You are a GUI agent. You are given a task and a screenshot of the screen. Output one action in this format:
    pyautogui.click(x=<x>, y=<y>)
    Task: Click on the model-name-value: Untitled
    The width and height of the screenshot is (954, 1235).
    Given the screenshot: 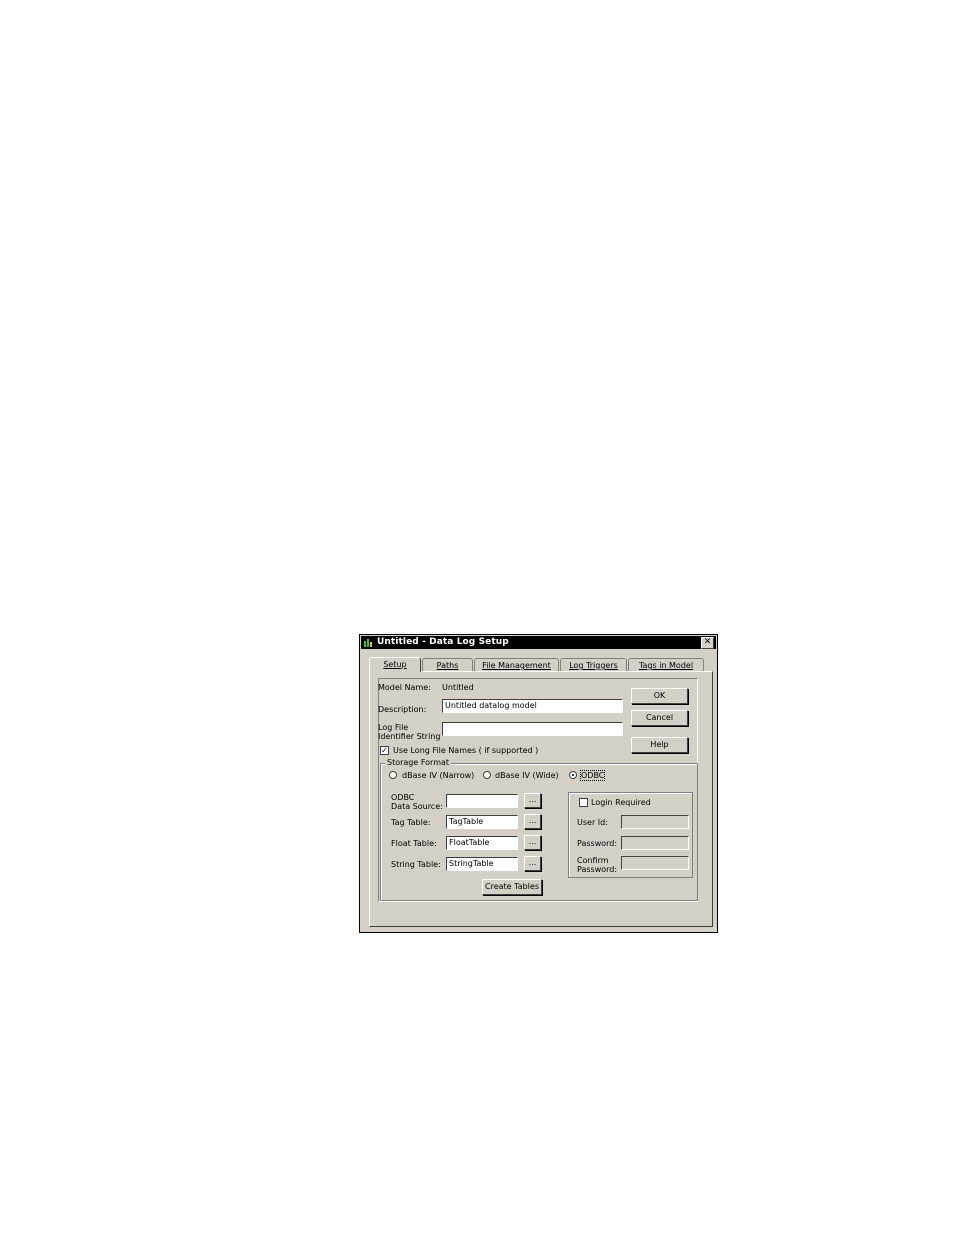 What is the action you would take?
    pyautogui.click(x=458, y=687)
    